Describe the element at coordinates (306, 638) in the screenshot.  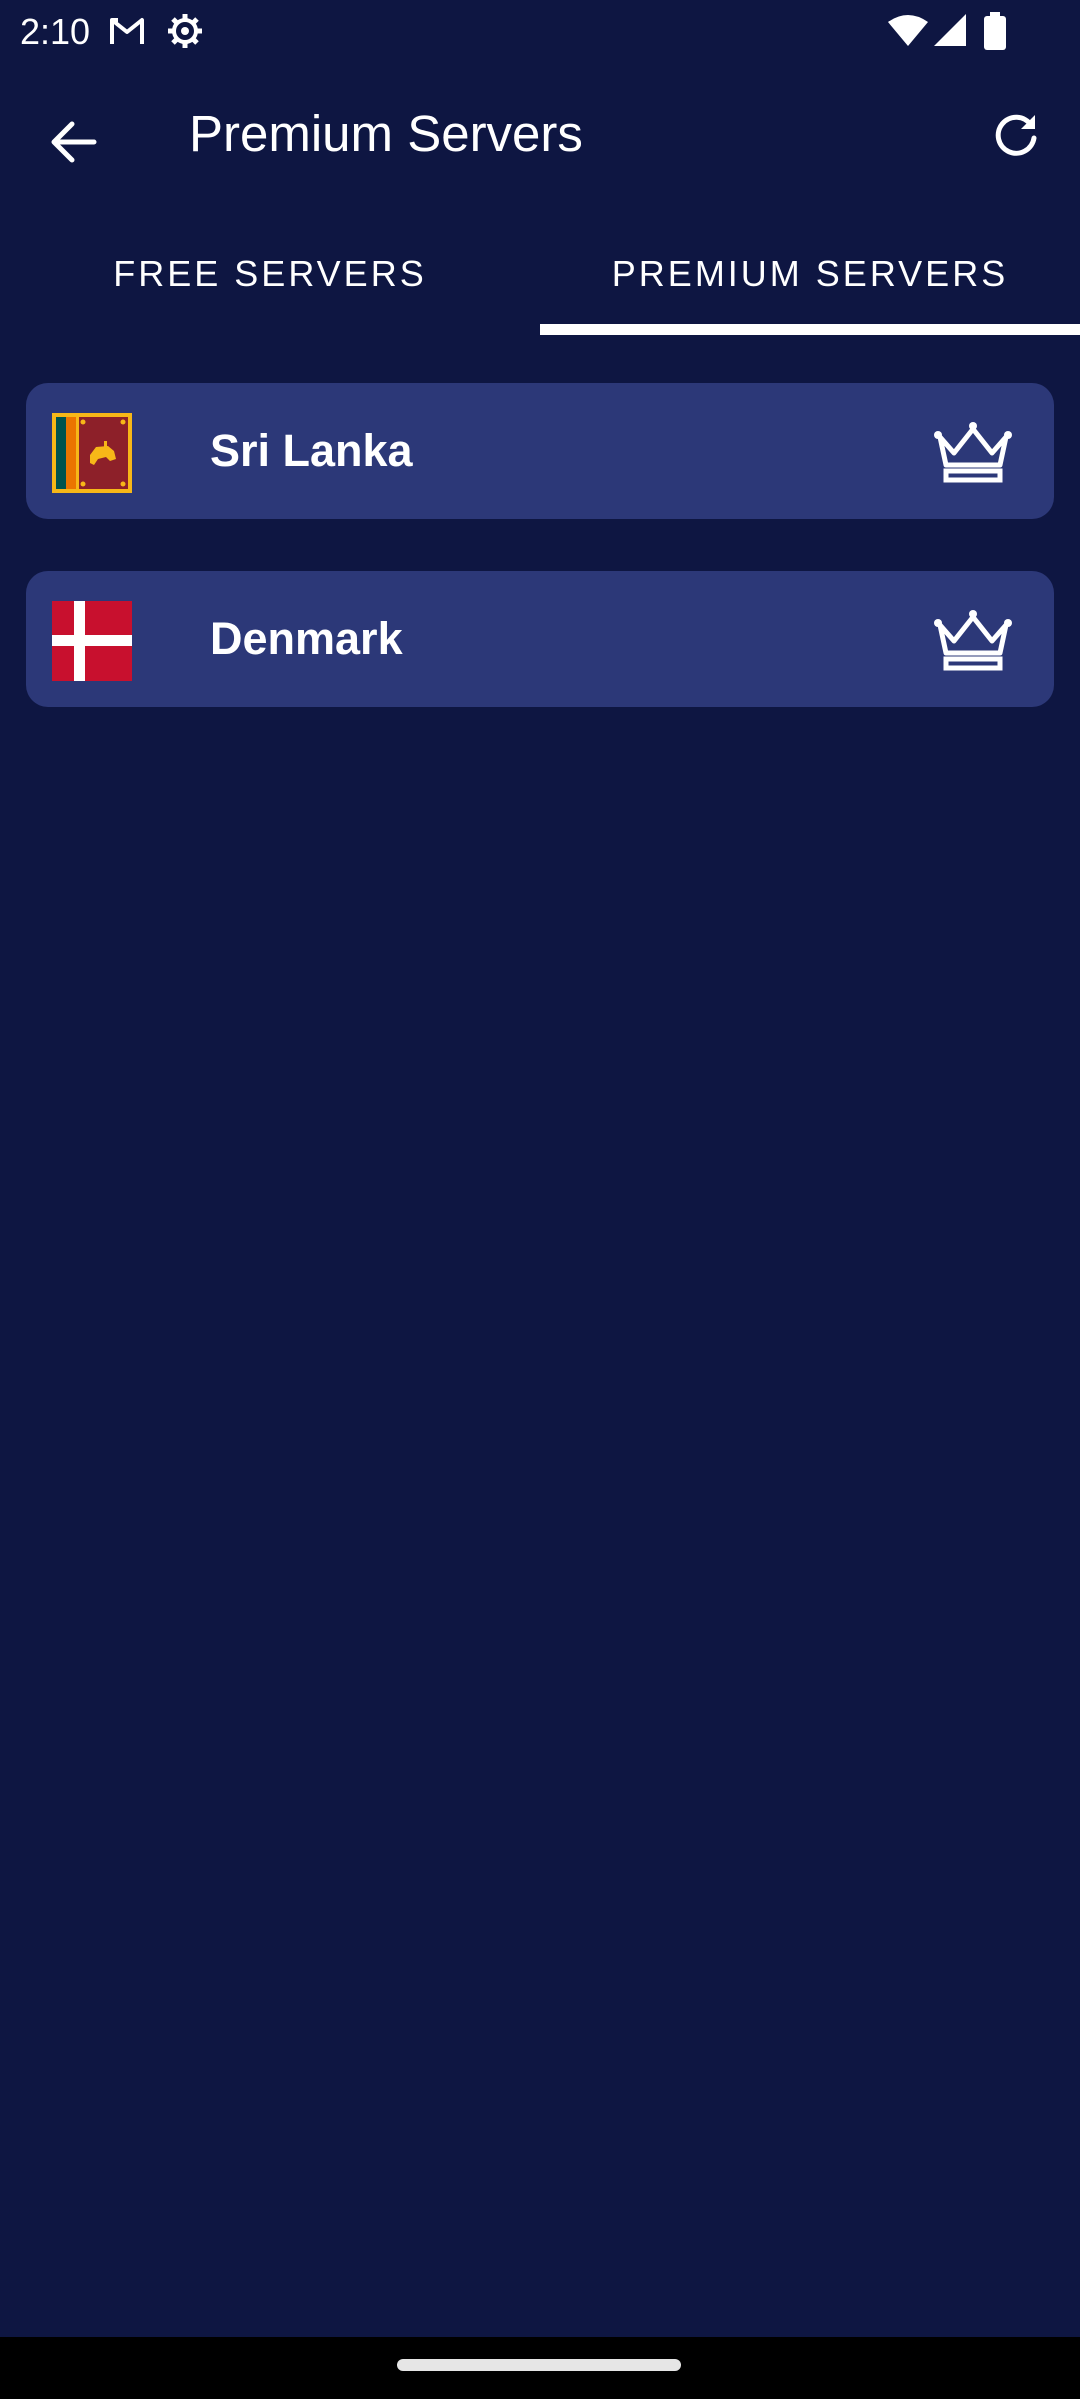
I see `server-name: Denmark` at that location.